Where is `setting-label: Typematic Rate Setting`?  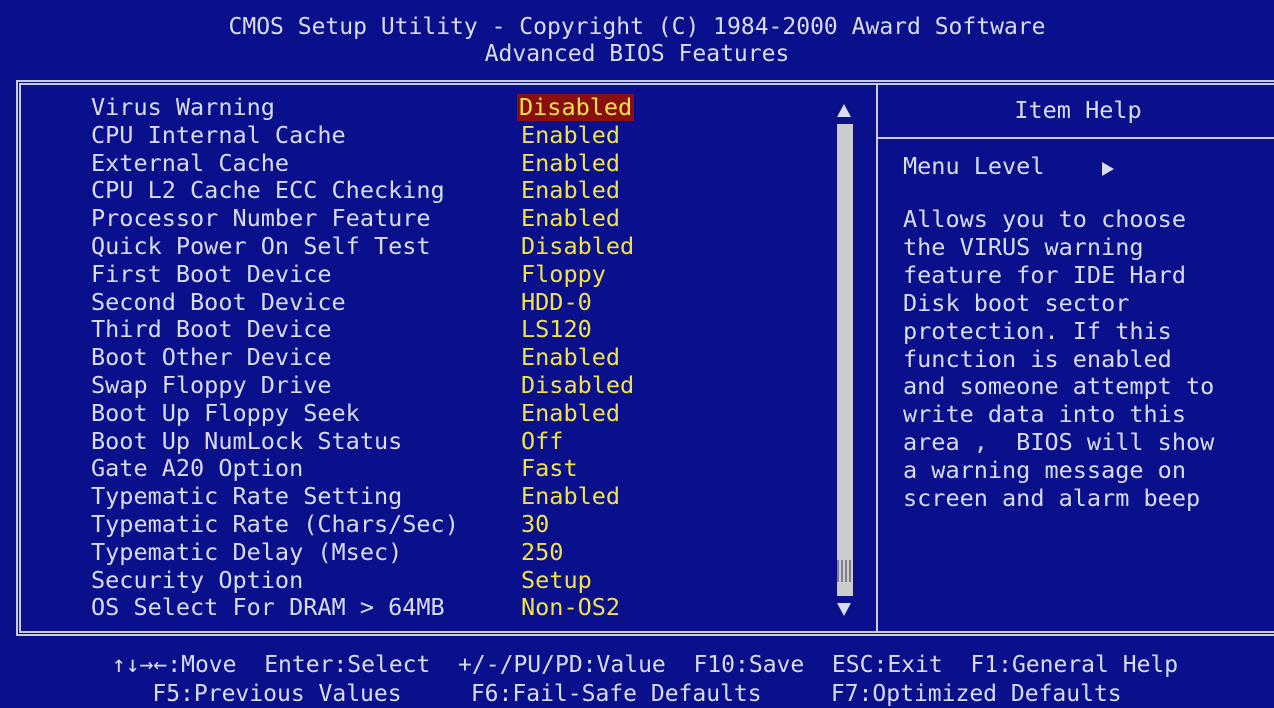
setting-label: Typematic Rate Setting is located at coordinates (247, 496).